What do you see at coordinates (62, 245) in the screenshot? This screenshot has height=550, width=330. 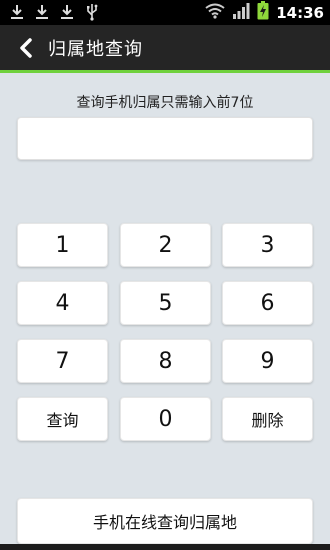 I see `key-1: 1` at bounding box center [62, 245].